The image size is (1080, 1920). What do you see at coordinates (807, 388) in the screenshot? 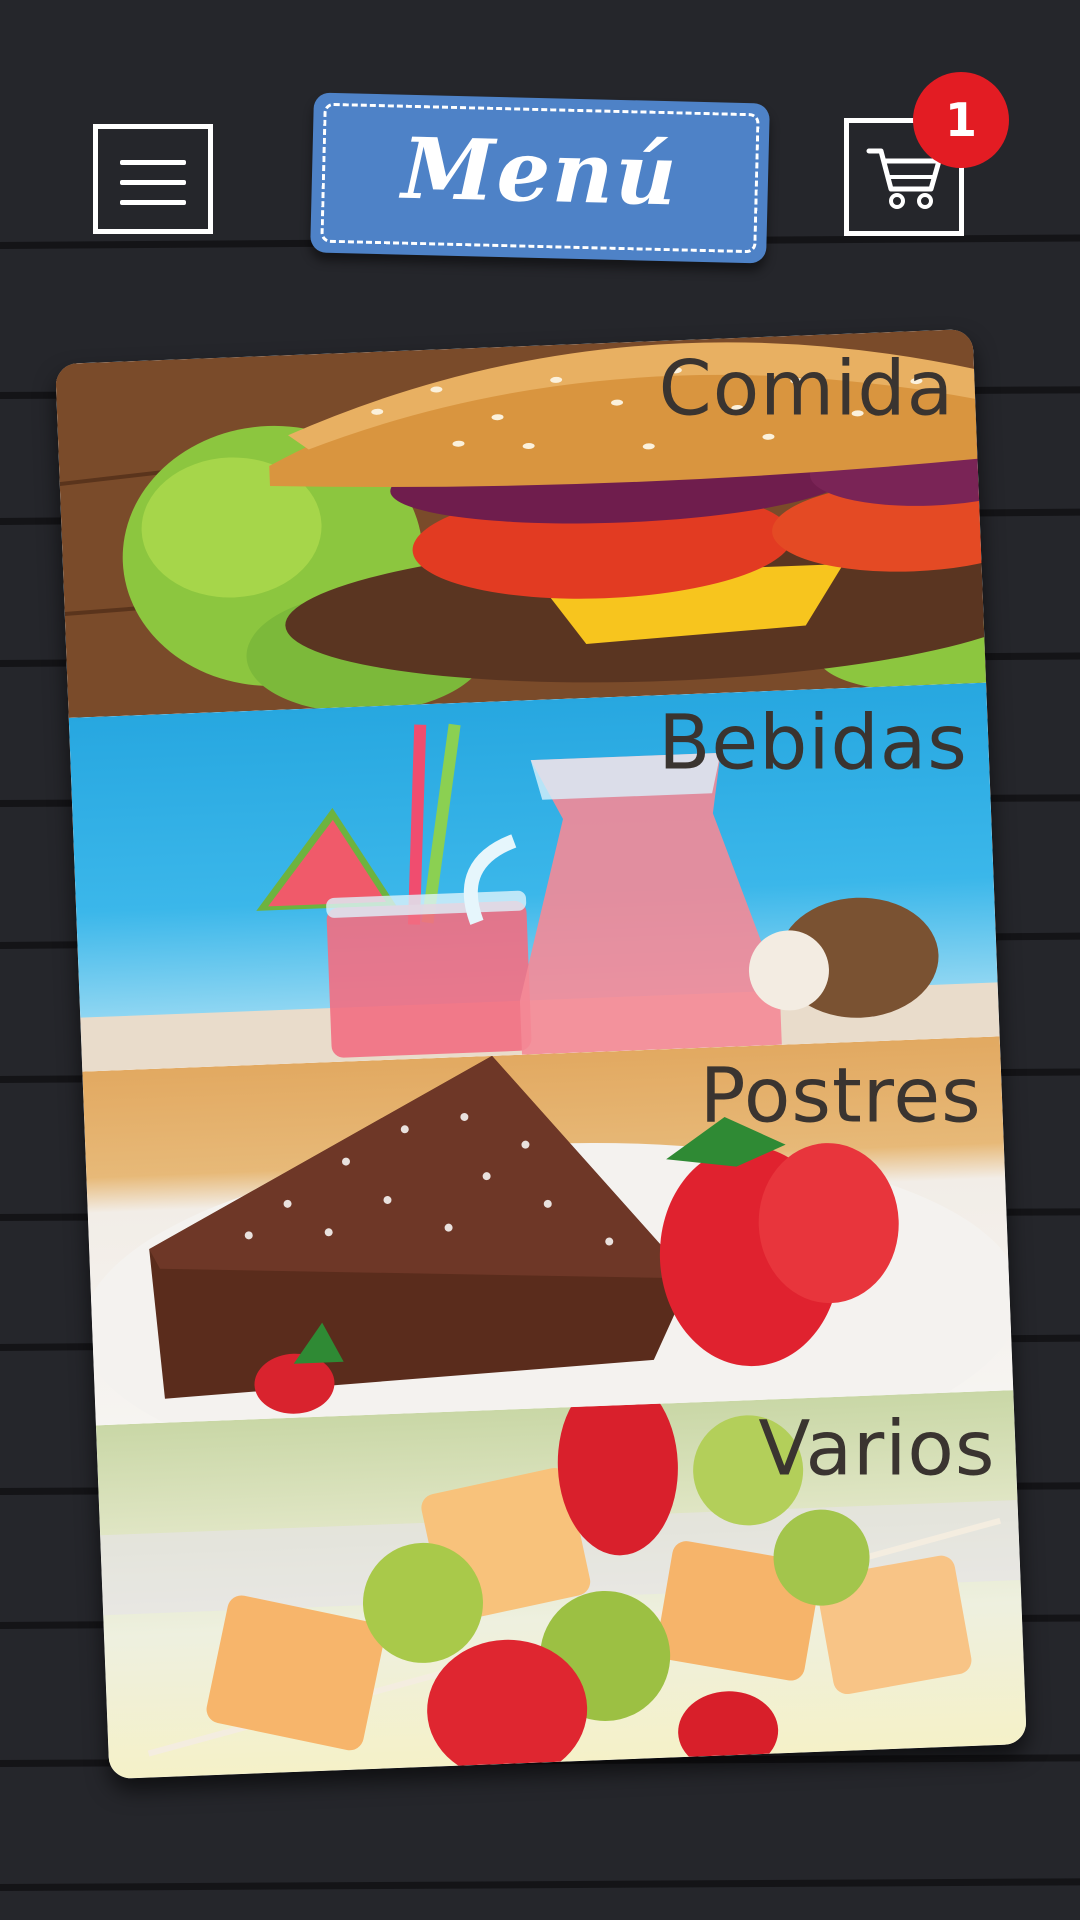
I see `category-label: Comida` at bounding box center [807, 388].